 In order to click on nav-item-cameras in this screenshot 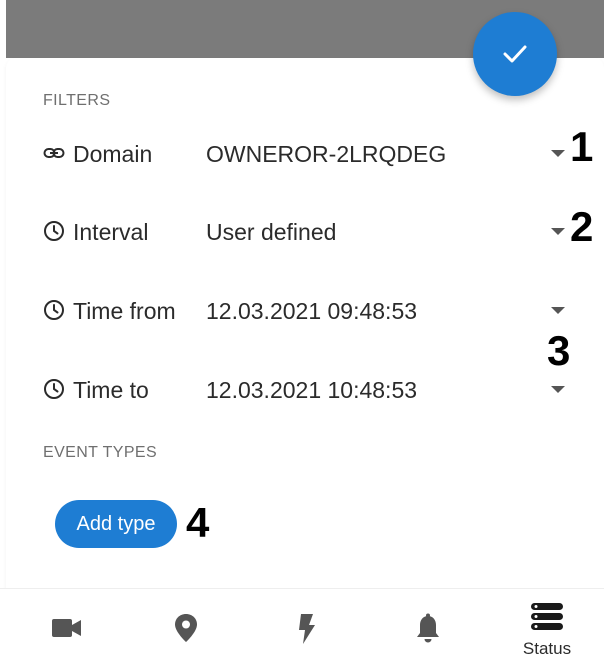, I will do `click(66, 623)`.